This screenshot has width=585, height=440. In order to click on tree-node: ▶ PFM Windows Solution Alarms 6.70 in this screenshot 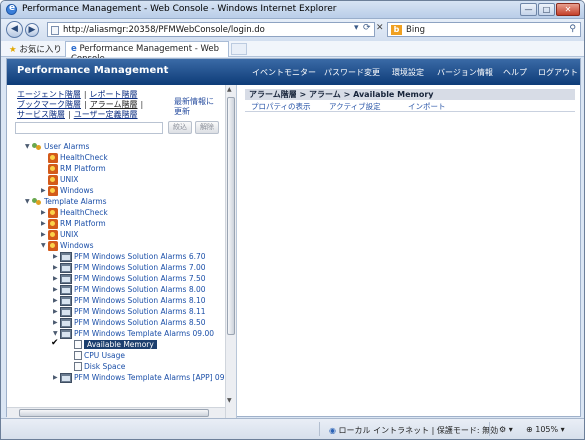, I will do `click(129, 256)`.